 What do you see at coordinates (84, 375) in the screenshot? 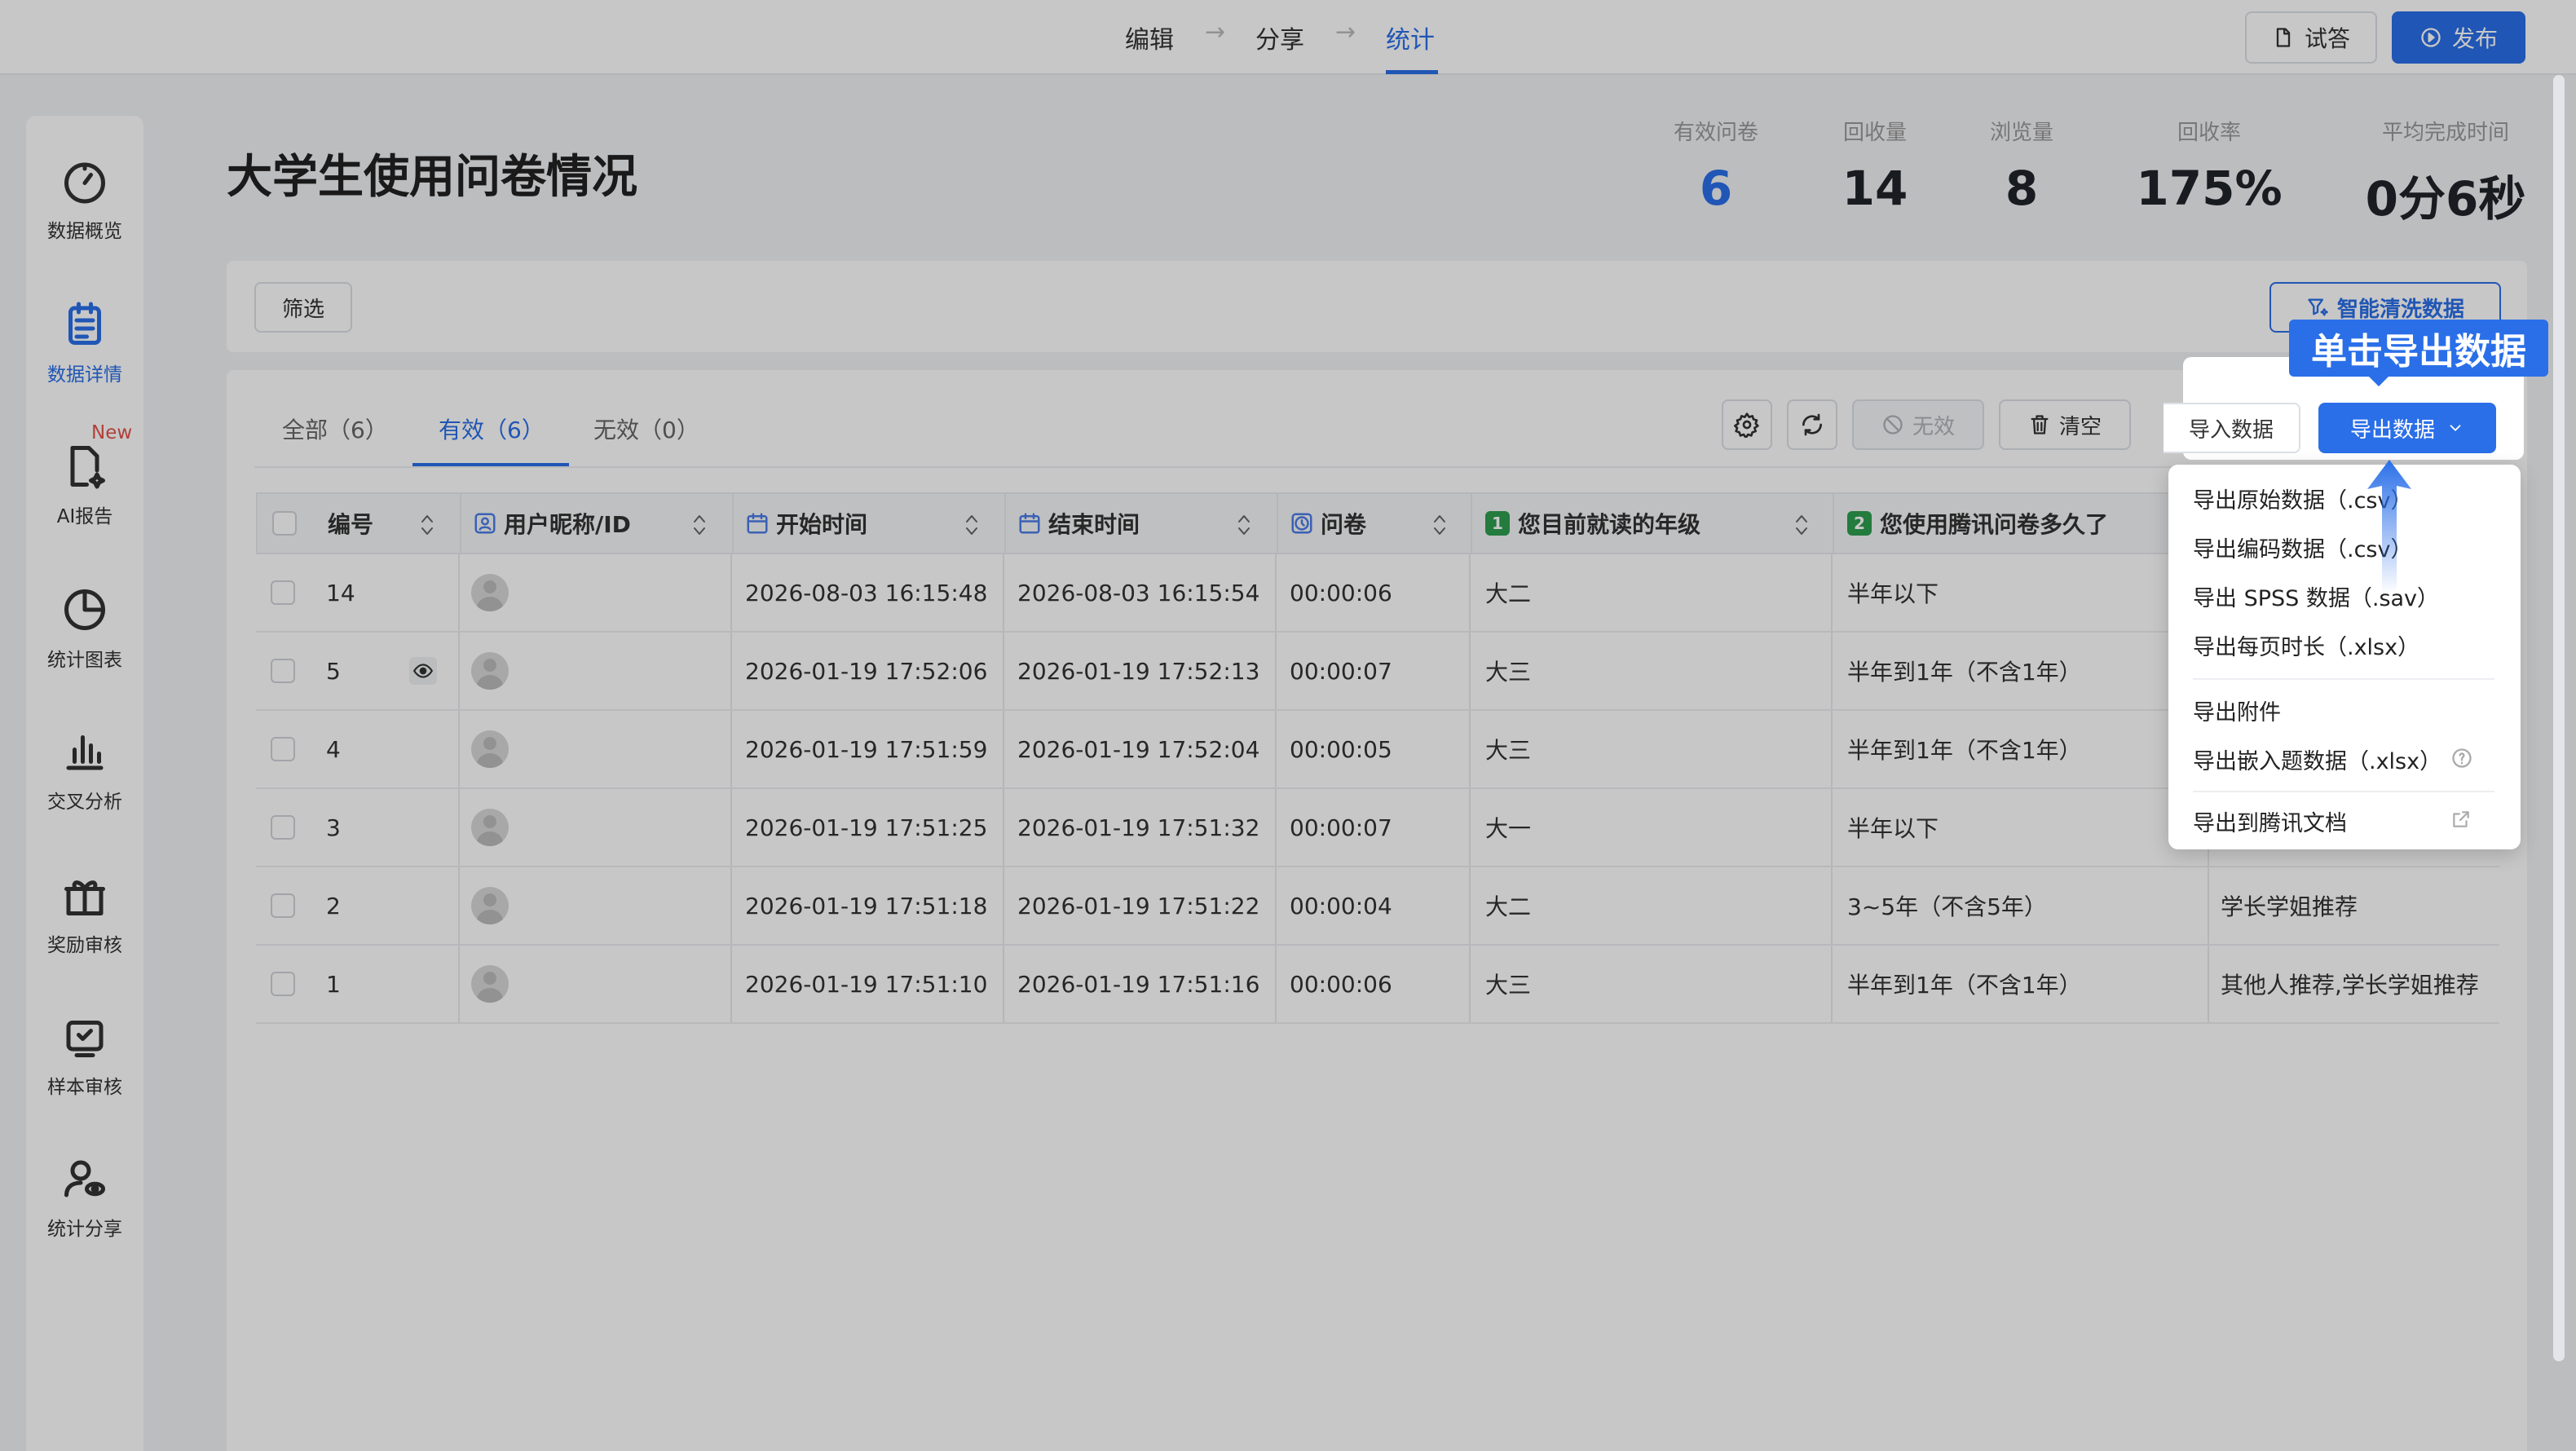
I see `sidebar-item-label: 数据详情` at bounding box center [84, 375].